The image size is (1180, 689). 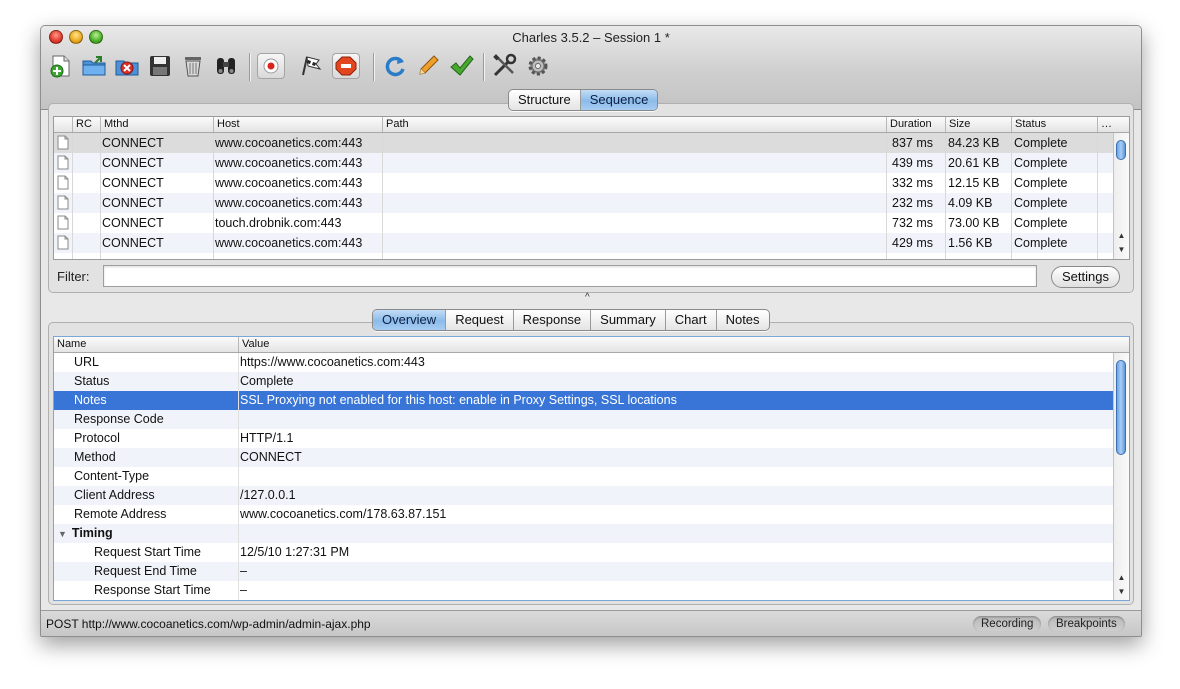 I want to click on new-session-icon, so click(x=62, y=66).